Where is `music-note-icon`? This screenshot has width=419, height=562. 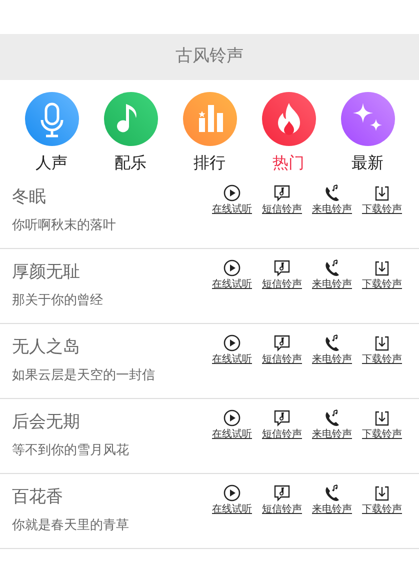
music-note-icon is located at coordinates (131, 119).